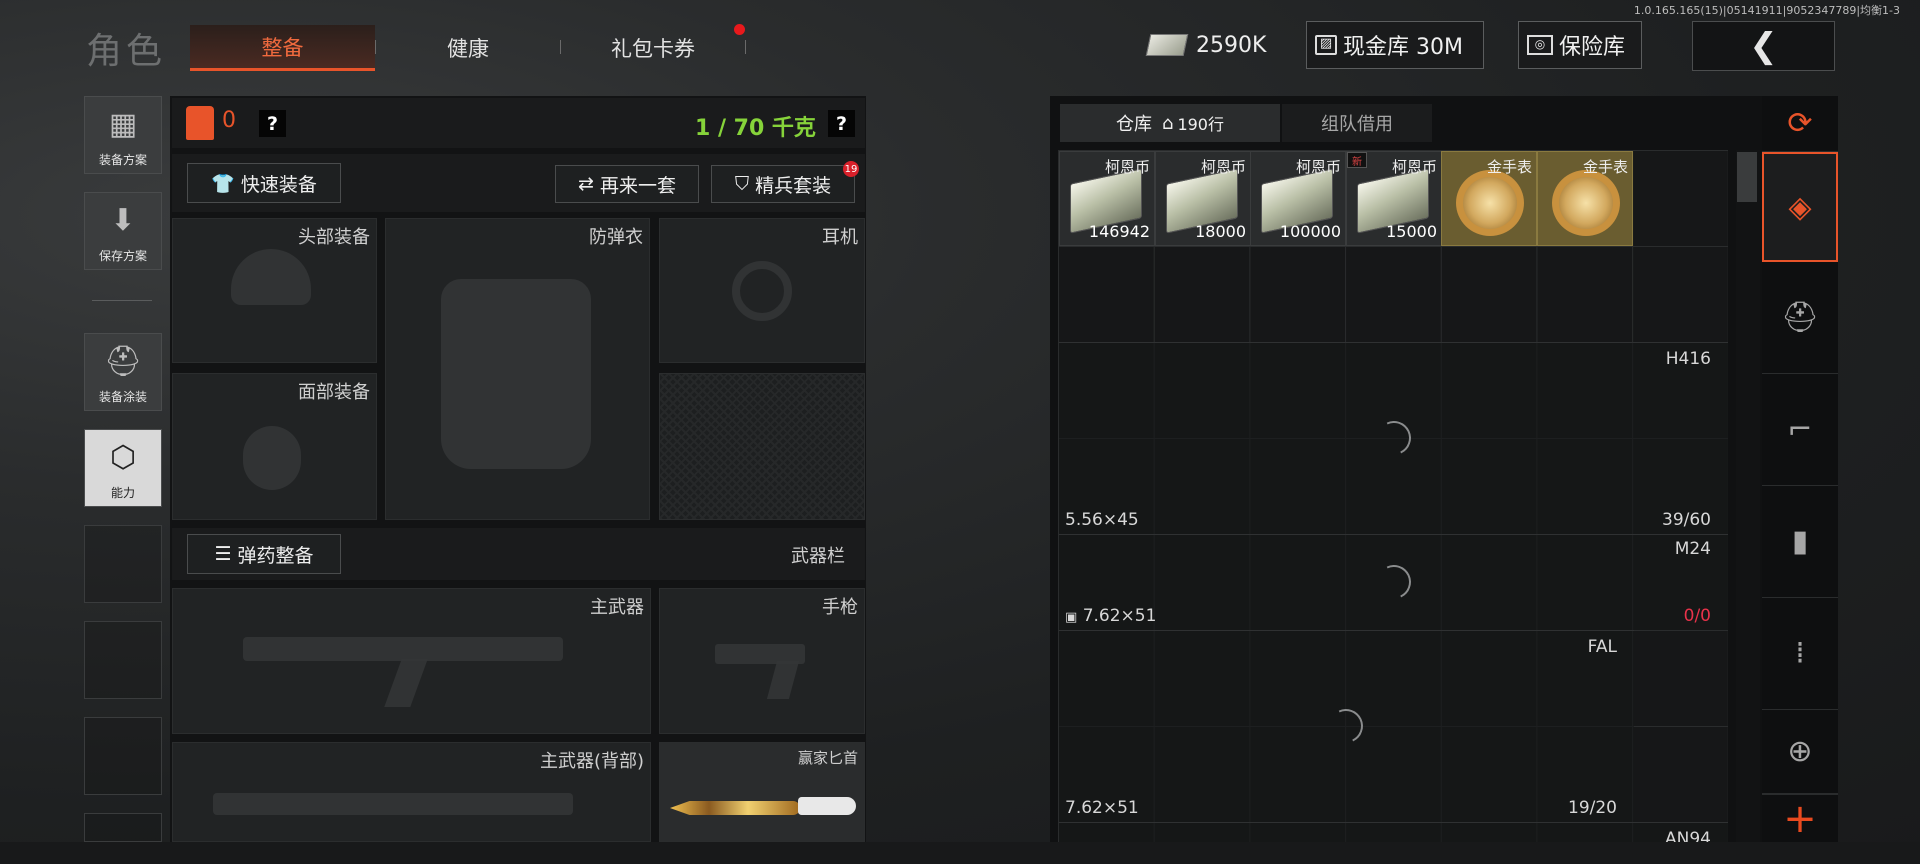 This screenshot has width=1920, height=864. I want to click on item-qty: 146942, so click(1119, 231).